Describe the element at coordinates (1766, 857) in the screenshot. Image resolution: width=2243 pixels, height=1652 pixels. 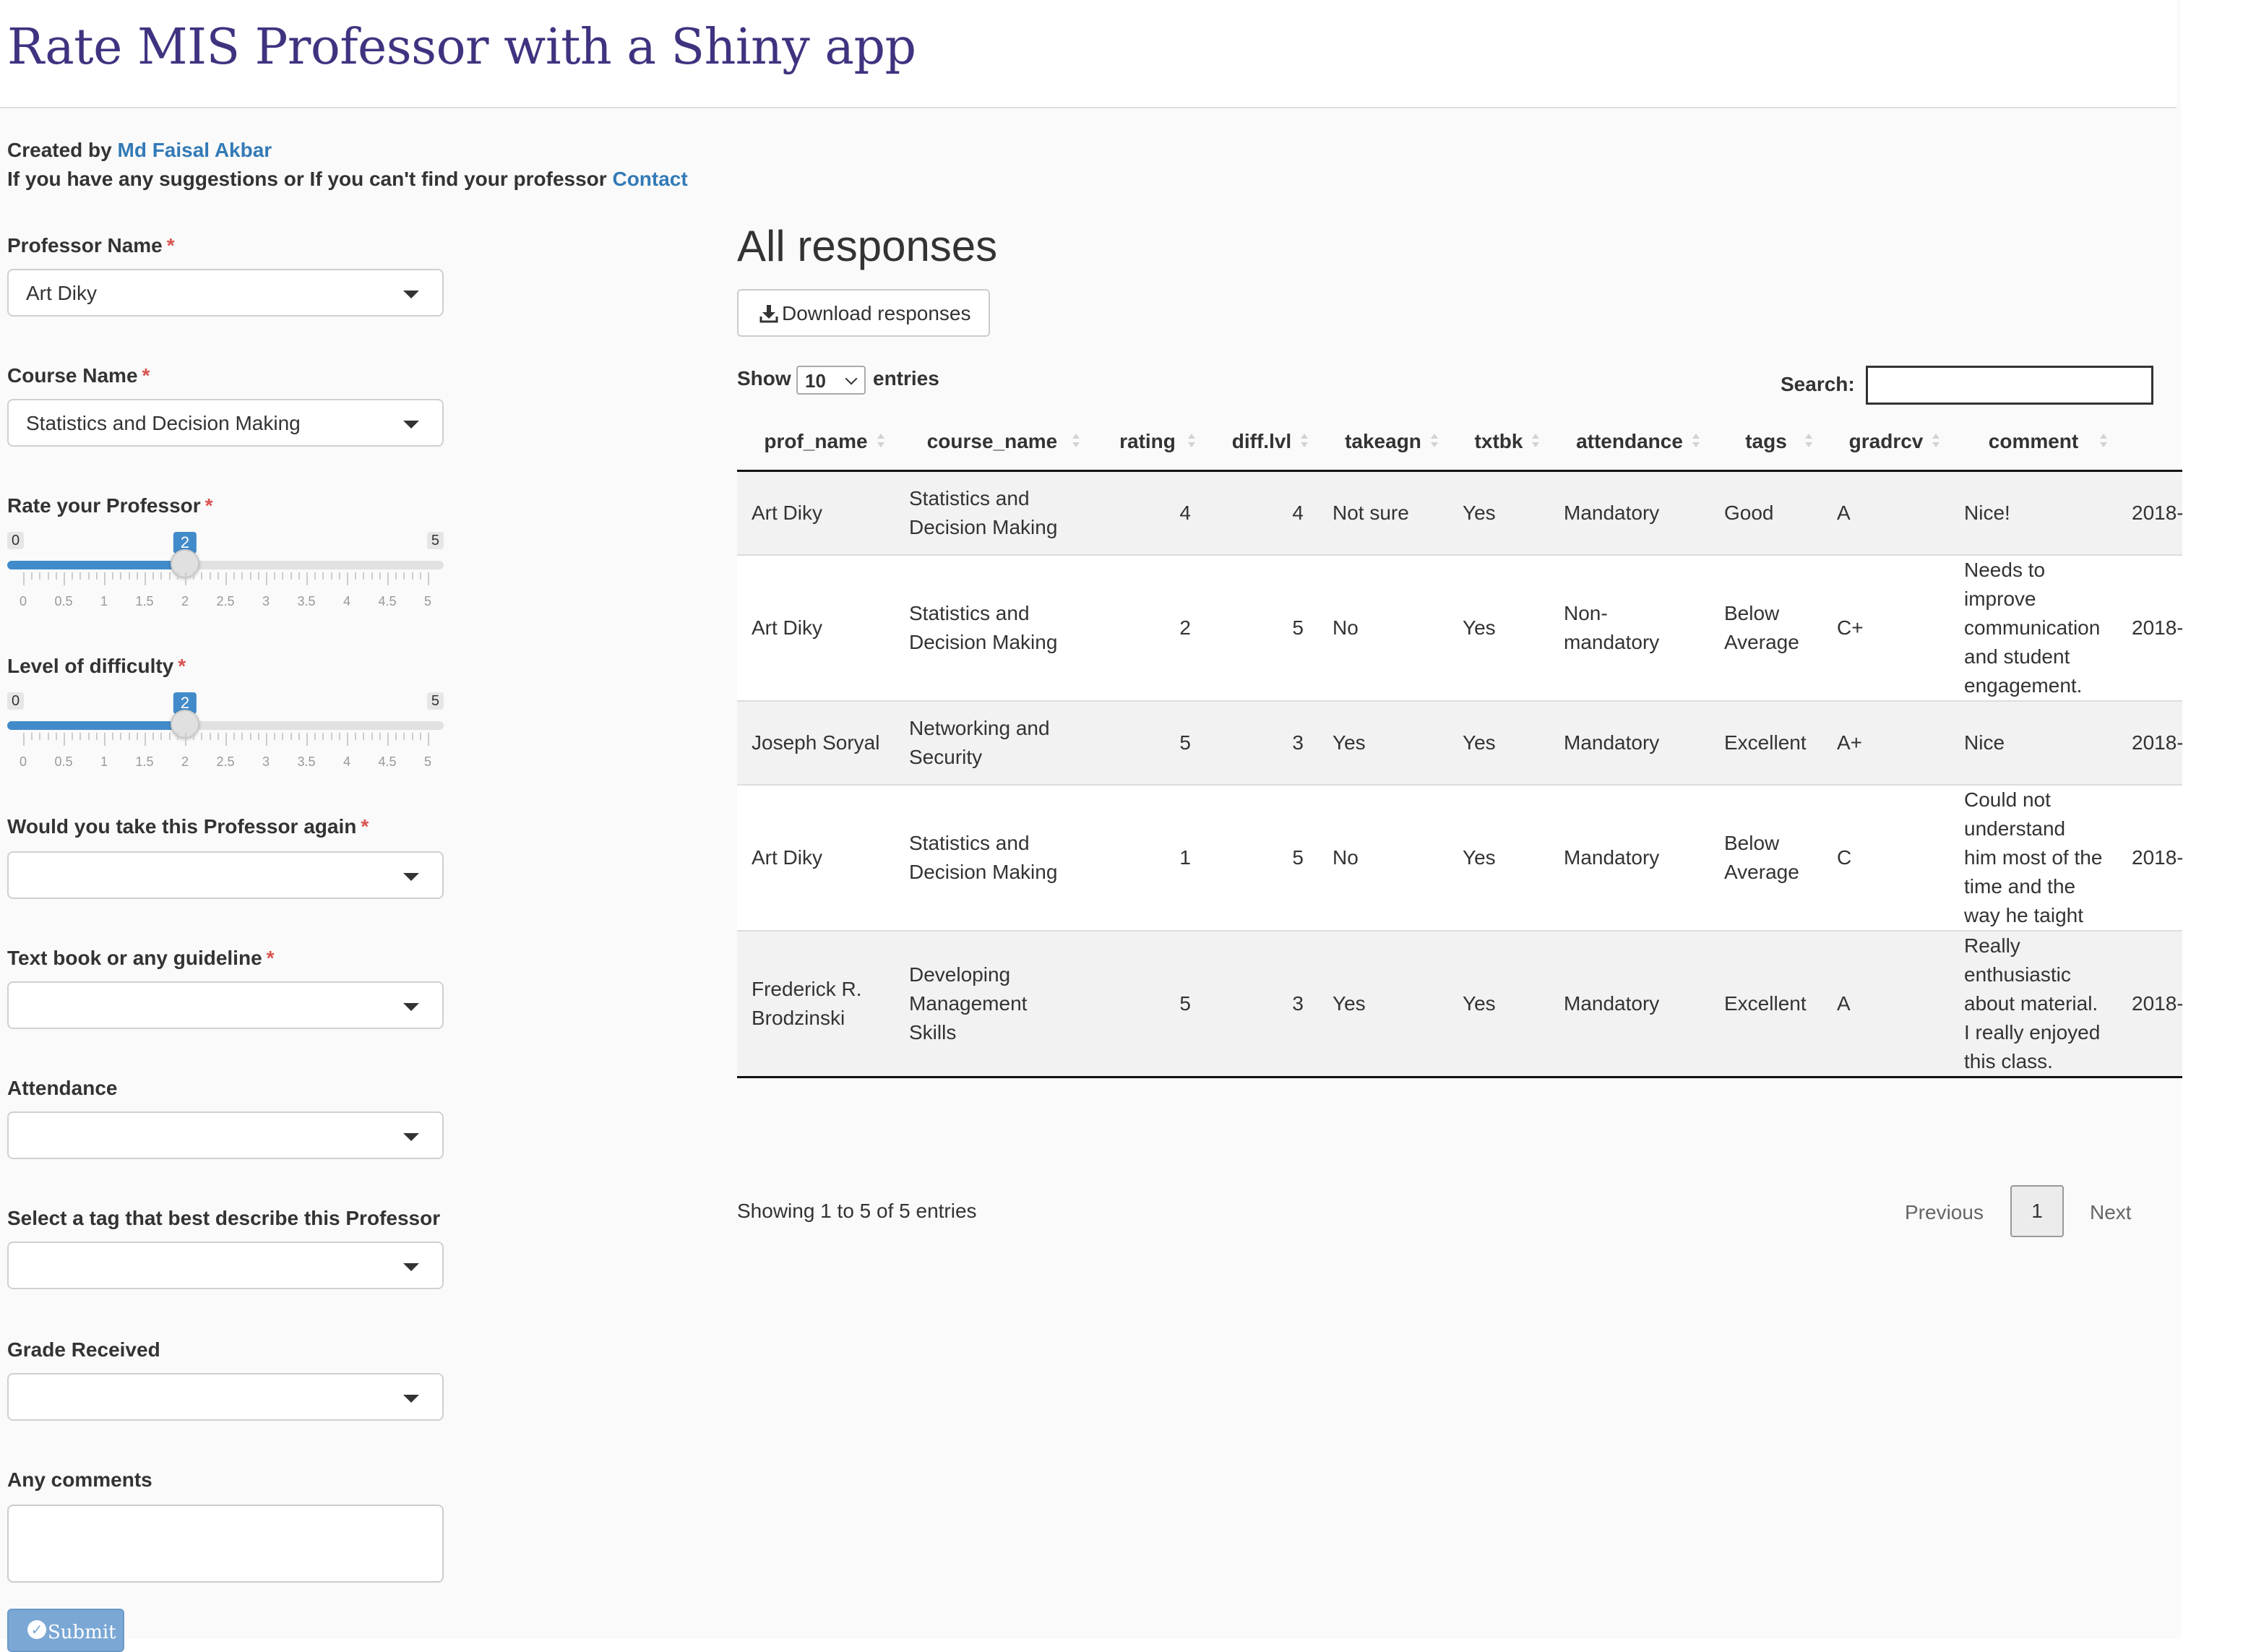
I see `table-cell-tags: Below Average` at that location.